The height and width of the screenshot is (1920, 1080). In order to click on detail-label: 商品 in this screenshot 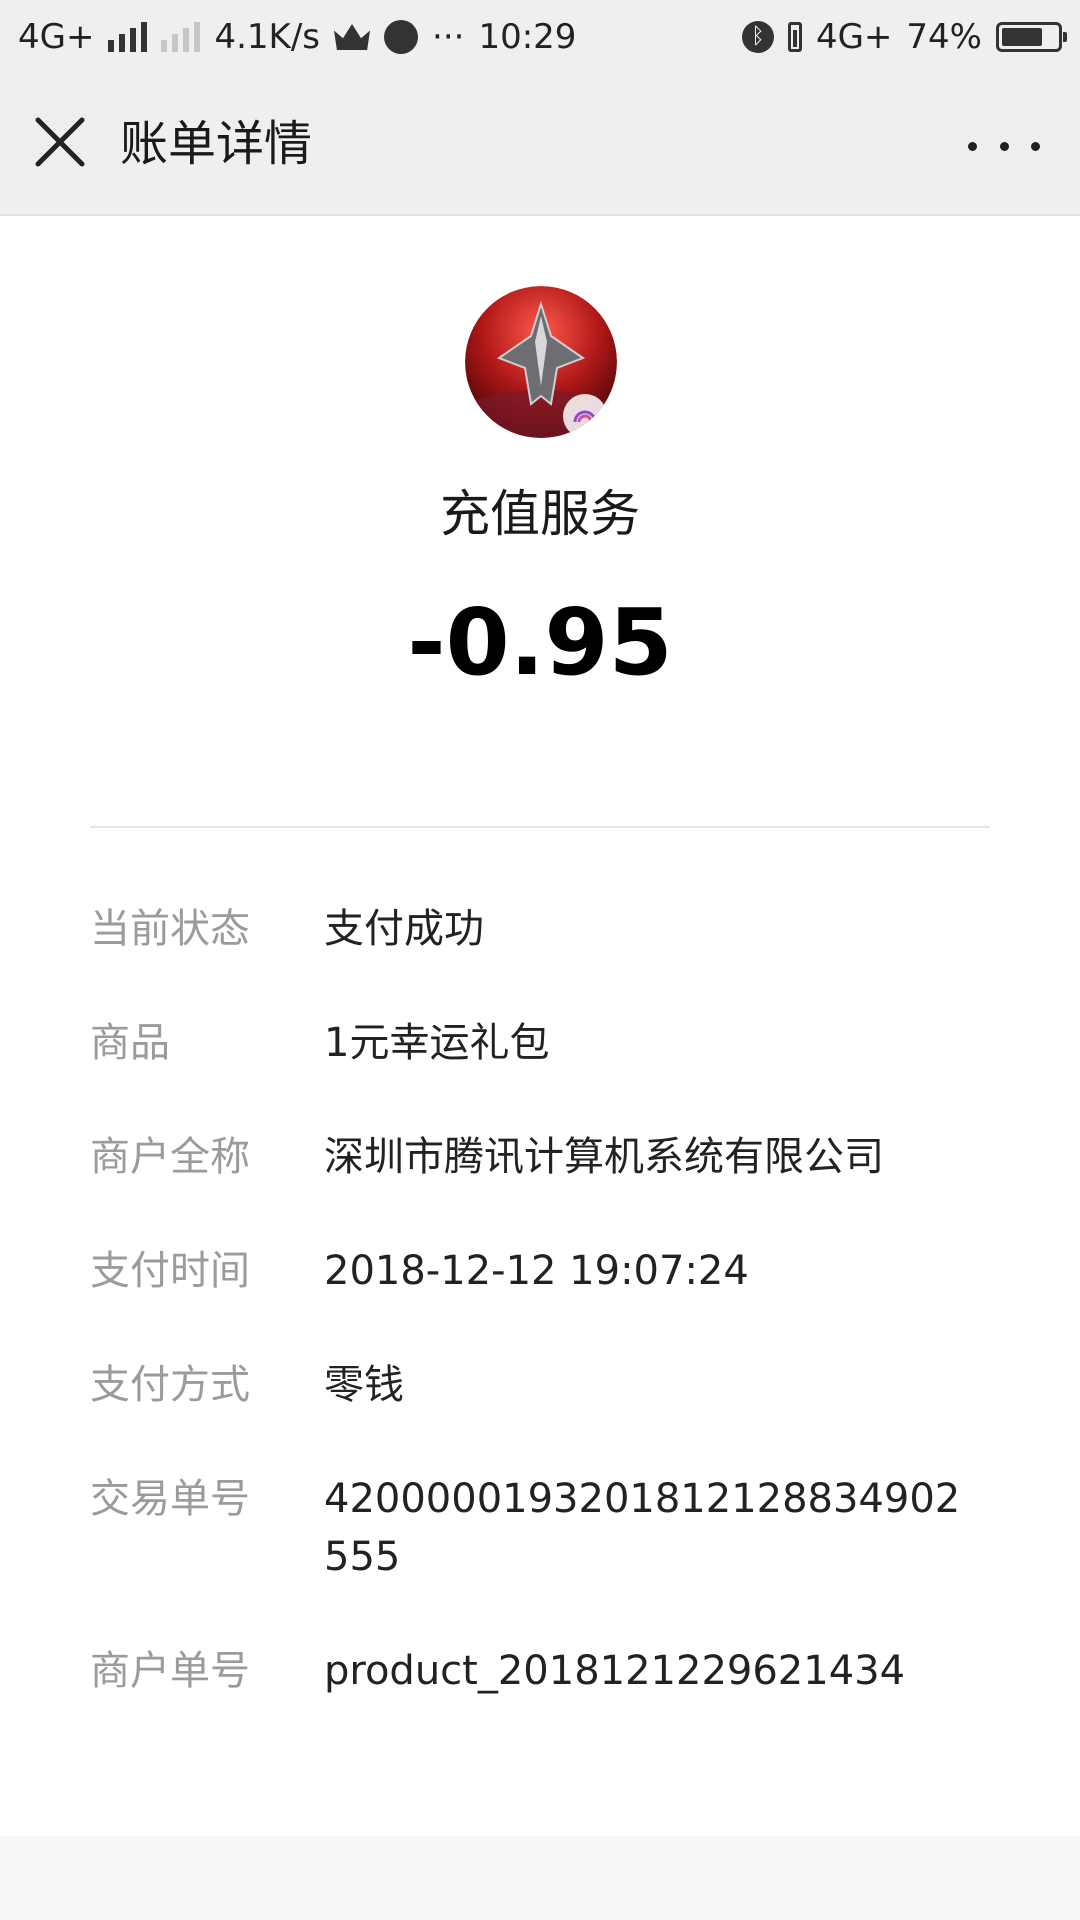, I will do `click(130, 1043)`.